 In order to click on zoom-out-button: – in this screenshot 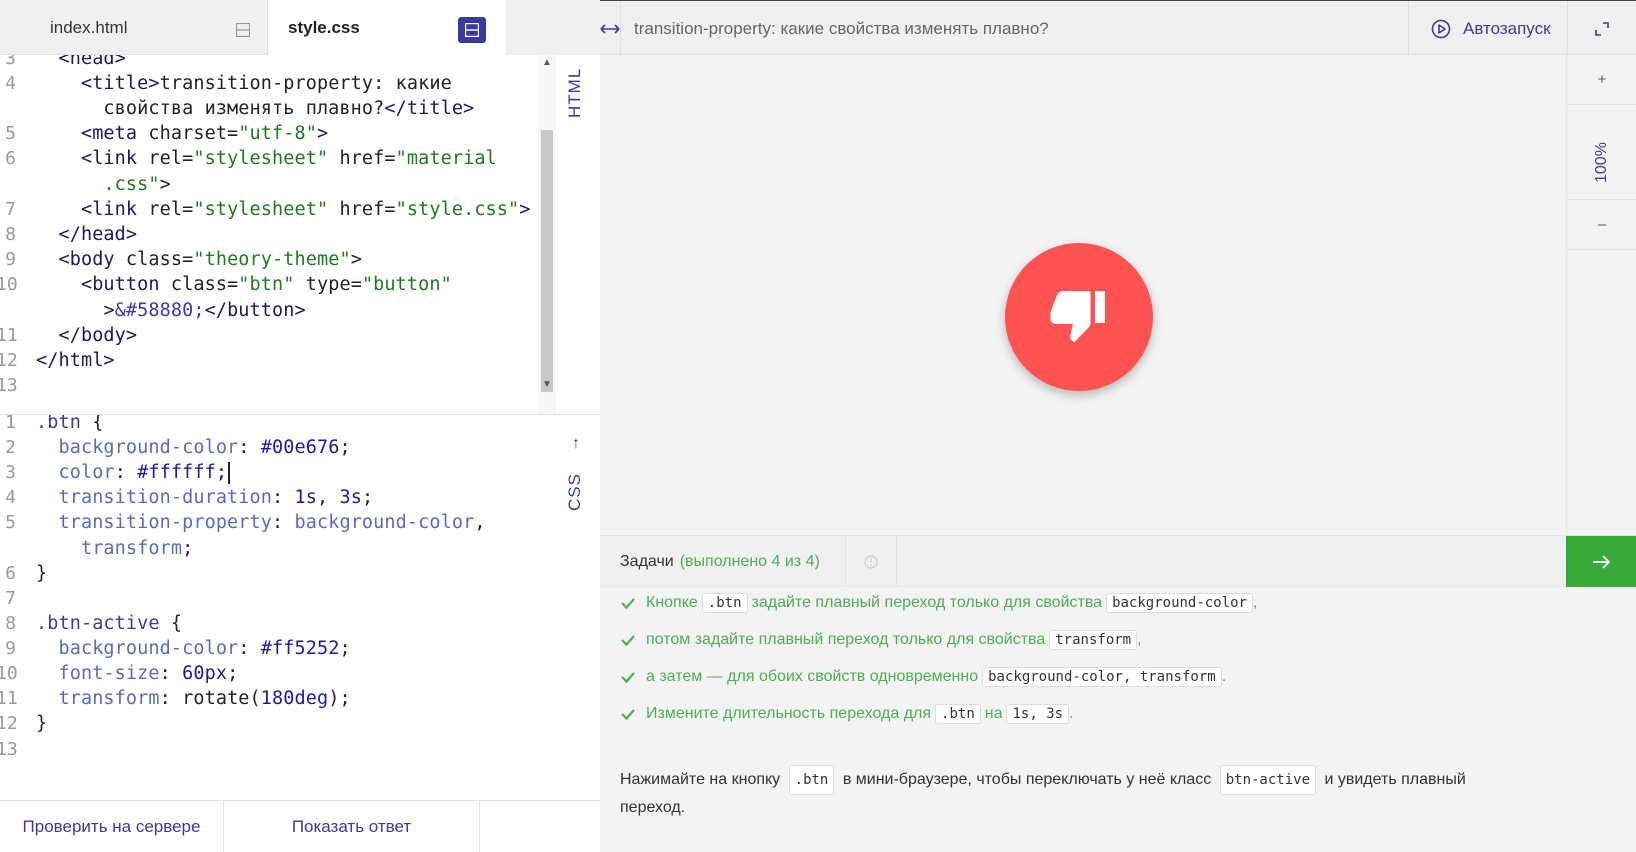, I will do `click(1601, 225)`.